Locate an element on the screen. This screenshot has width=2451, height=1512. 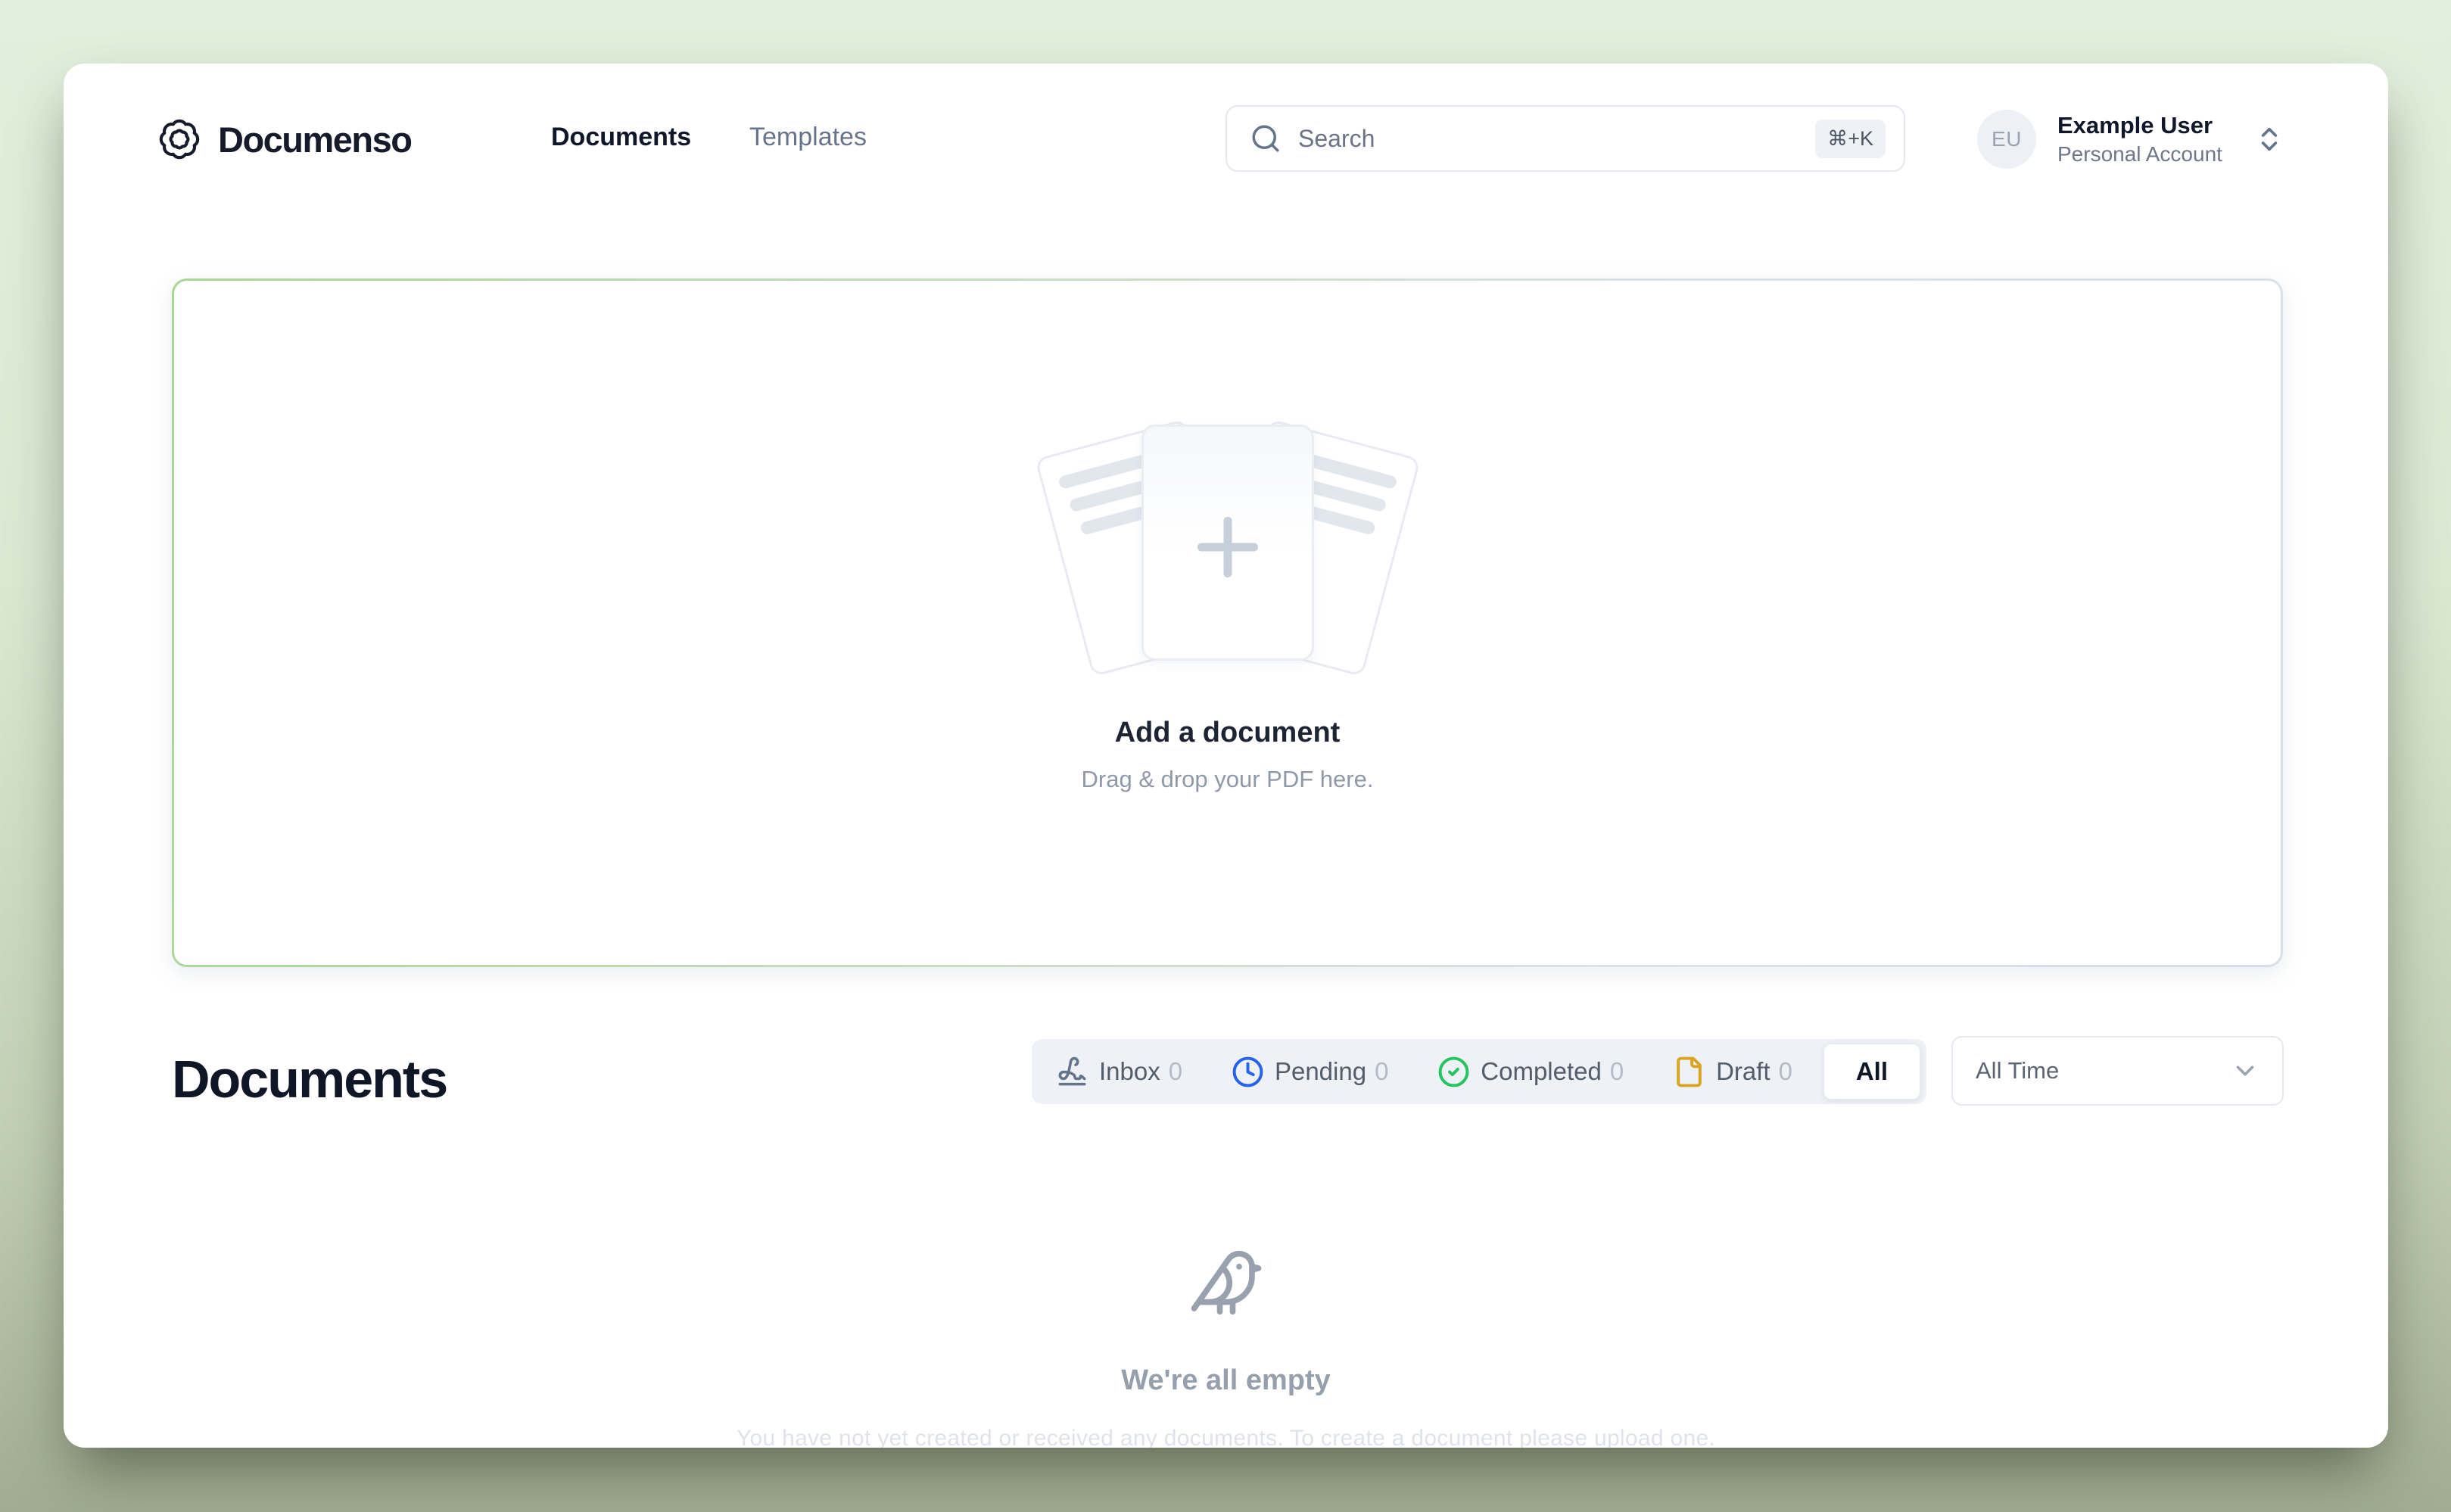
document-stack-illustration is located at coordinates (1227, 547).